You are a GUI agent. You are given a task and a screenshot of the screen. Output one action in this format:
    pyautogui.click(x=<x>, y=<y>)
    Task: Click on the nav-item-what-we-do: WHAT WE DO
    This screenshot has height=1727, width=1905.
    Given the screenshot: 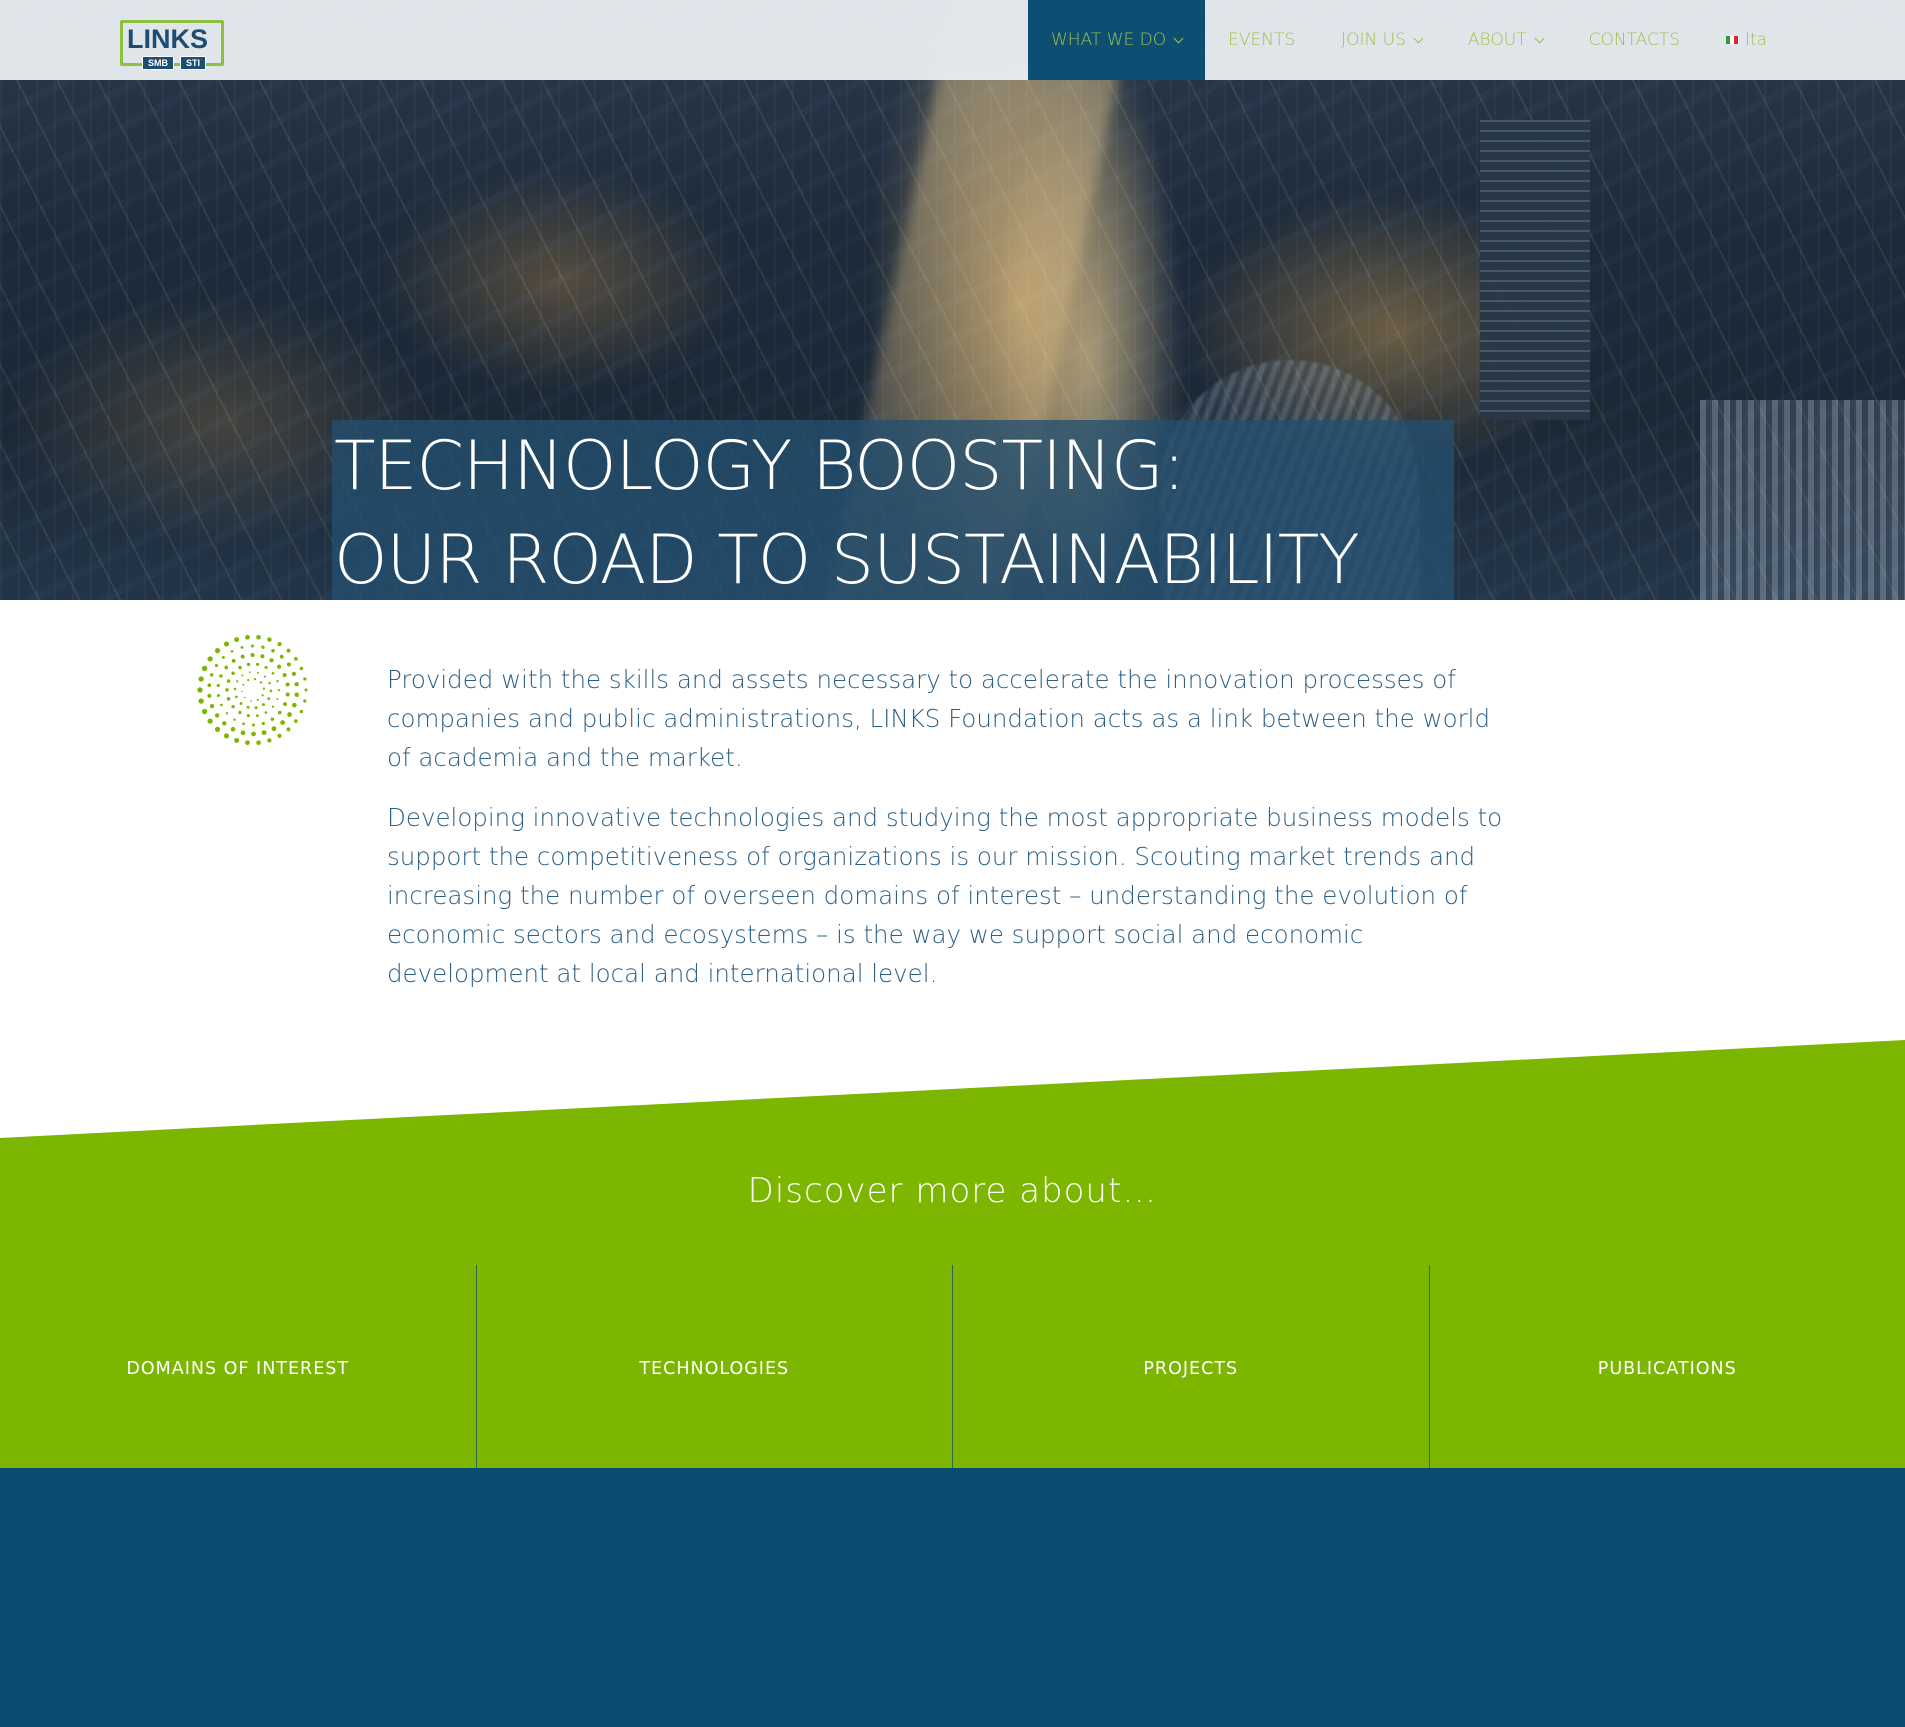 What is the action you would take?
    pyautogui.click(x=1117, y=40)
    